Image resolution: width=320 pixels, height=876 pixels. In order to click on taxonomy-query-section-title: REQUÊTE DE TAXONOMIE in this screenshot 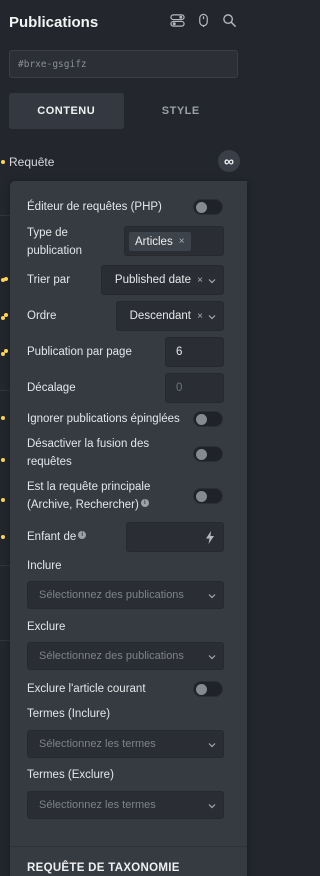, I will do `click(103, 868)`.